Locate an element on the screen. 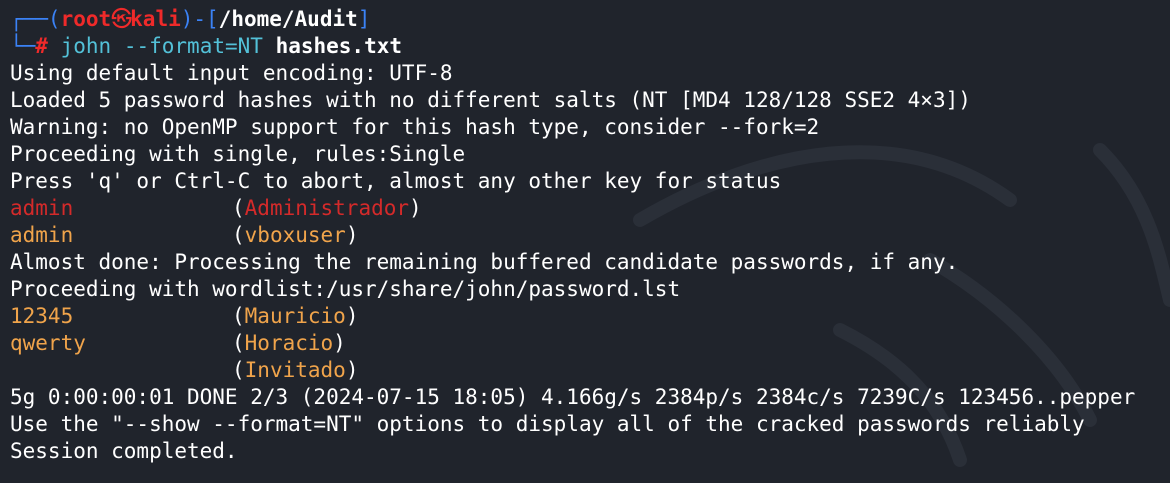 The image size is (1170, 483). prompt-corner: └─ is located at coordinates (23, 46).